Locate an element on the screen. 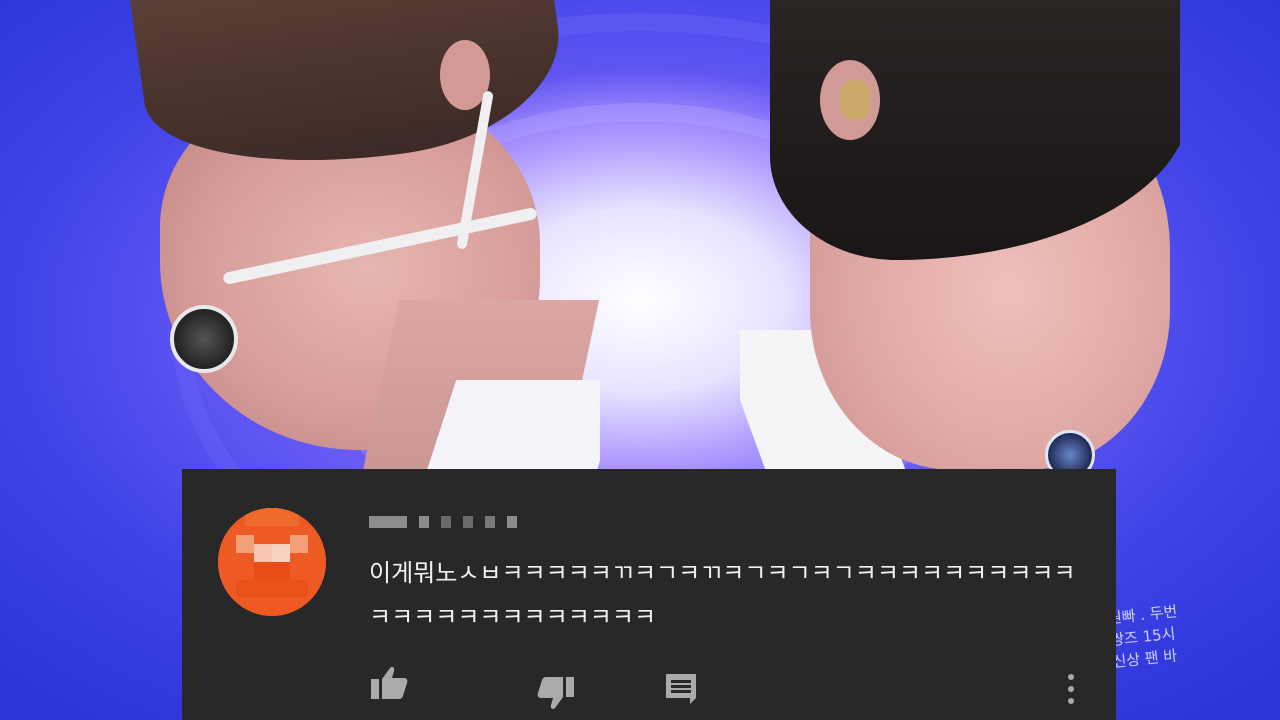  dislike-button is located at coordinates (556, 695).